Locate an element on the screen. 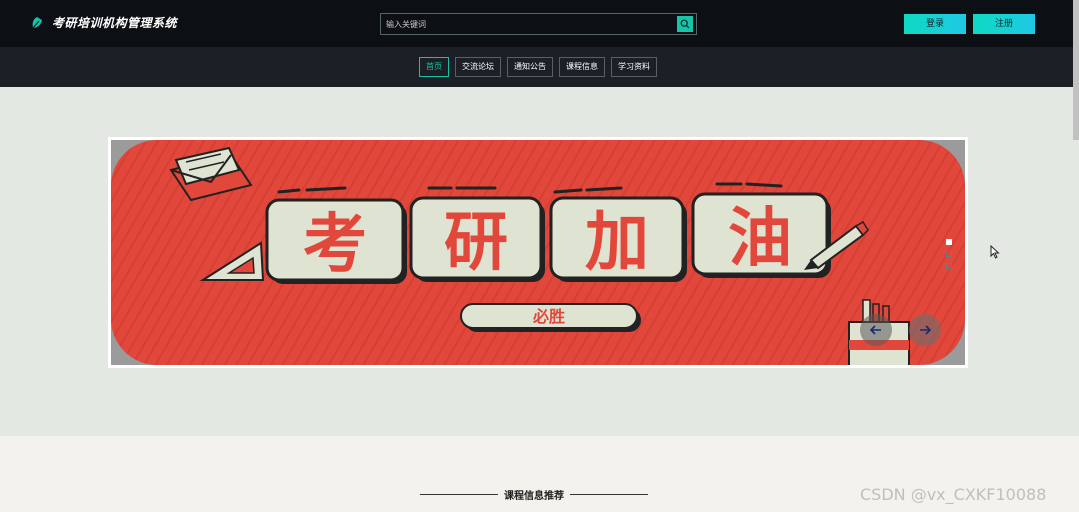 This screenshot has width=1079, height=512. carousel-indicators is located at coordinates (949, 254).